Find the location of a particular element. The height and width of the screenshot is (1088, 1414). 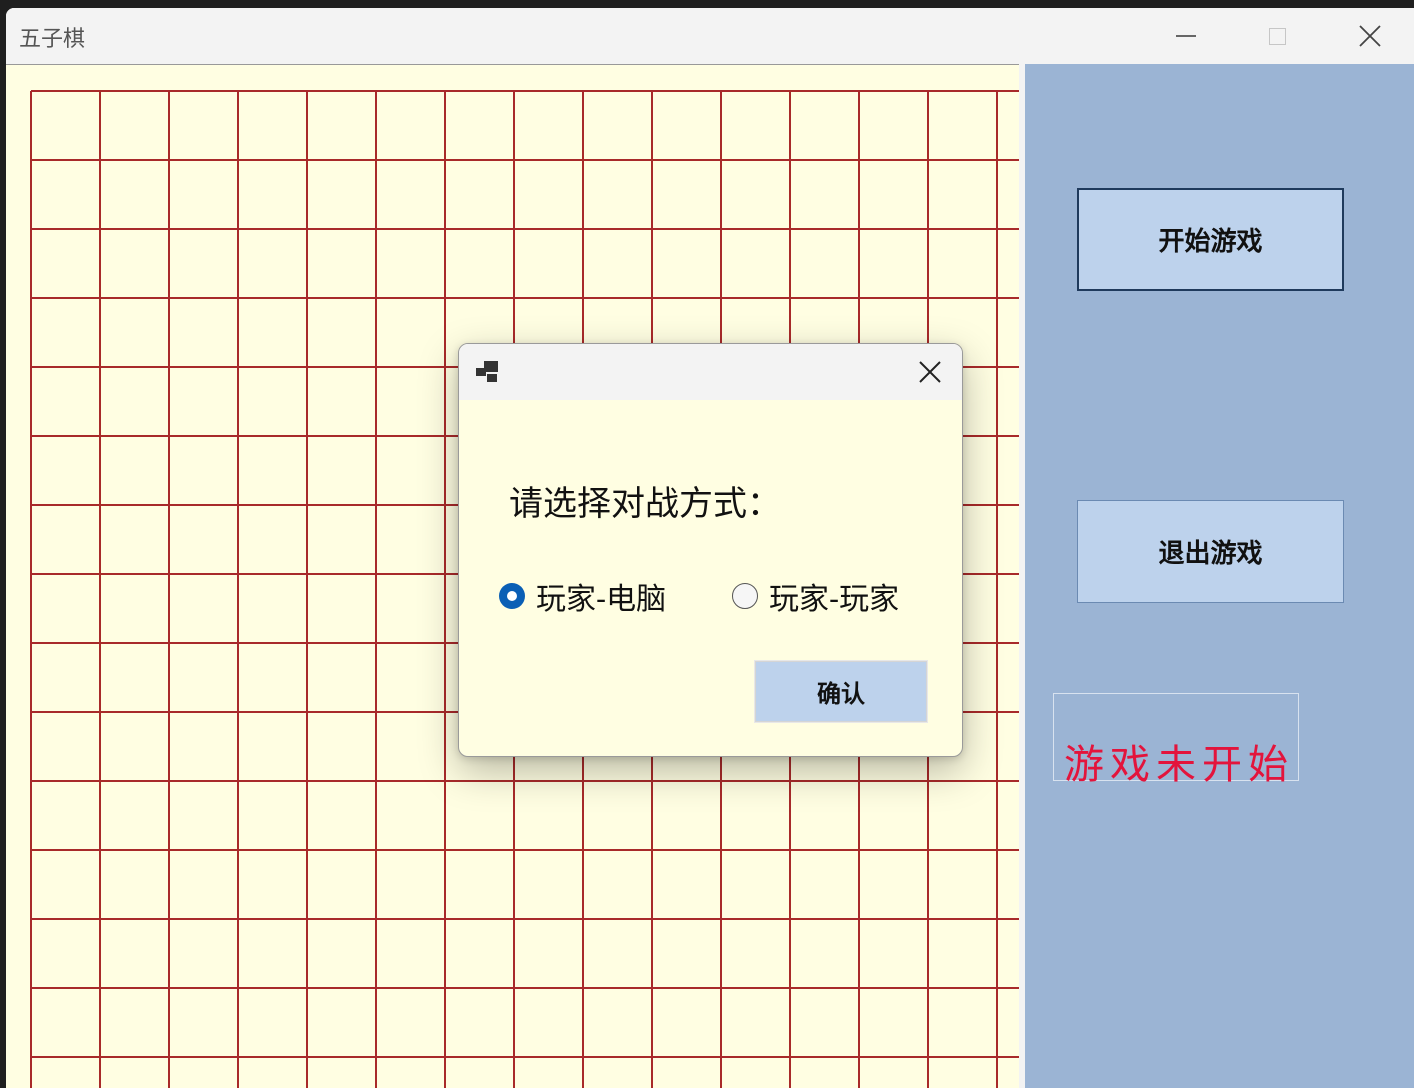

maximize-icon is located at coordinates (1277, 36).